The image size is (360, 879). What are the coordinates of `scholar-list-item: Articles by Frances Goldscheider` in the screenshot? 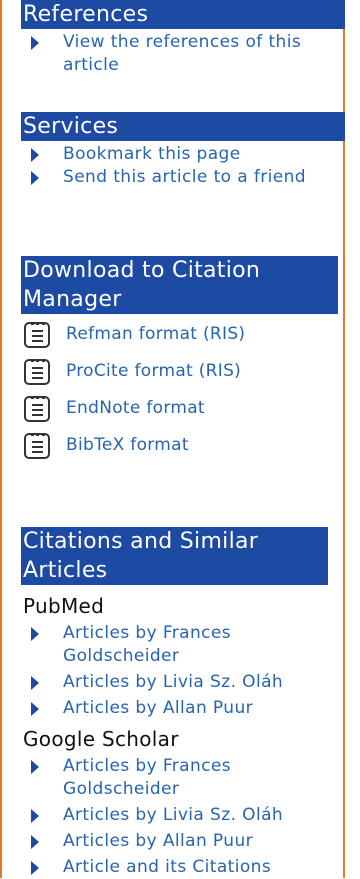 It's located at (183, 778).